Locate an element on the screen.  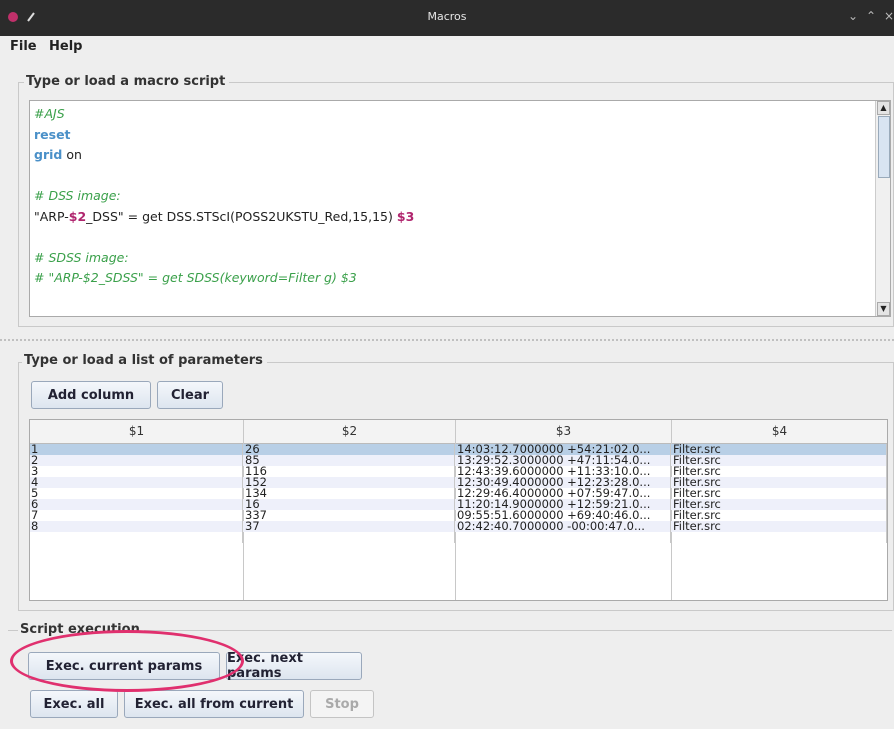
script-token: grid is located at coordinates (48, 154).